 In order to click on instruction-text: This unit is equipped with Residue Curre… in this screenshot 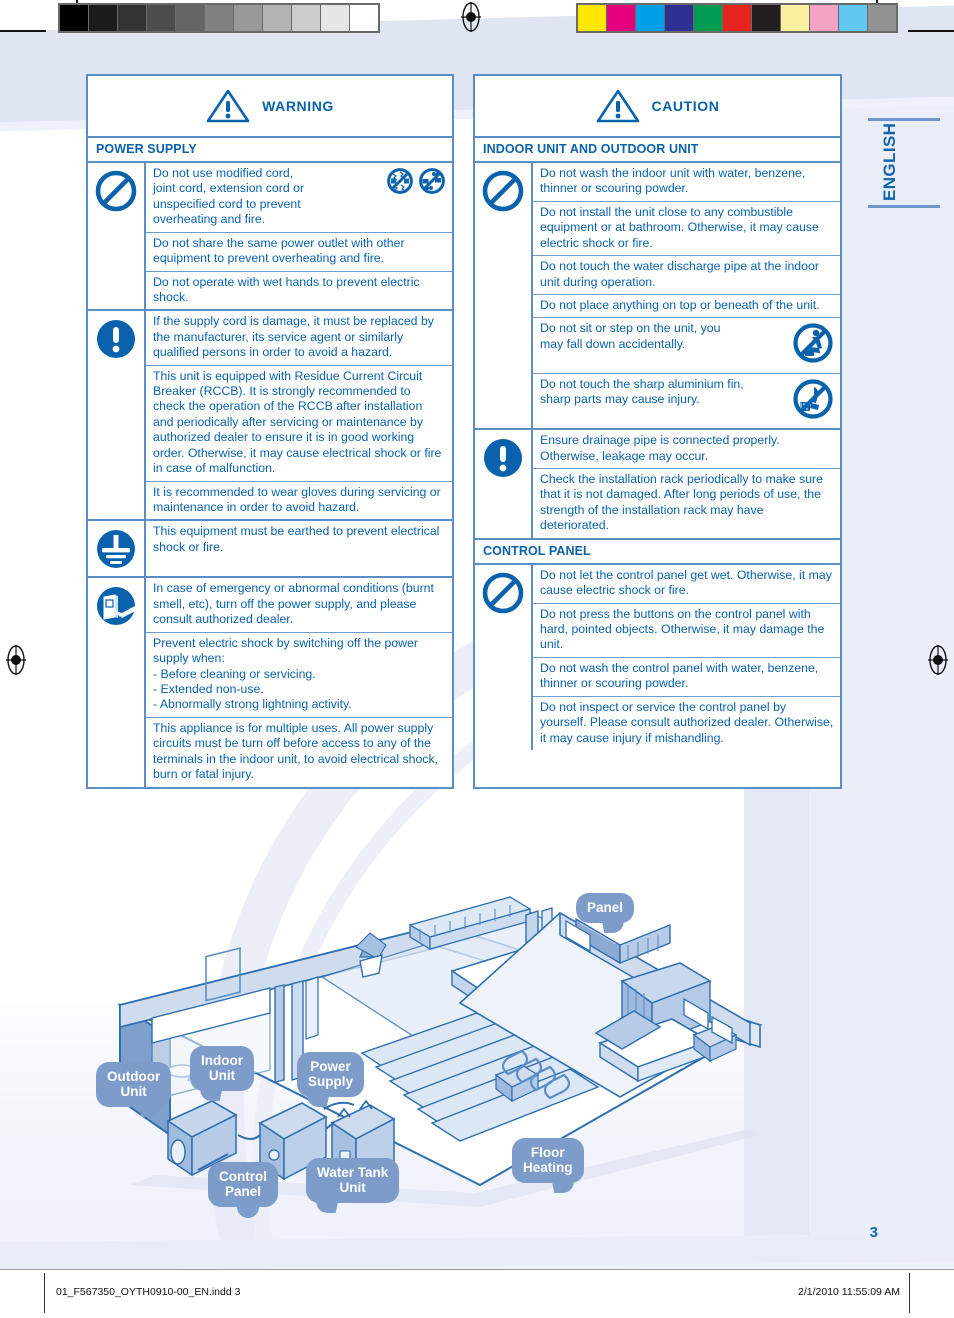, I will do `click(297, 422)`.